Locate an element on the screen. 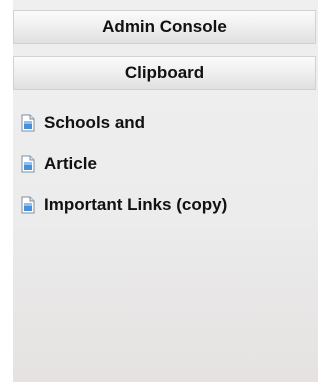 This screenshot has width=334, height=382. clipboard-item-label: Article is located at coordinates (70, 163).